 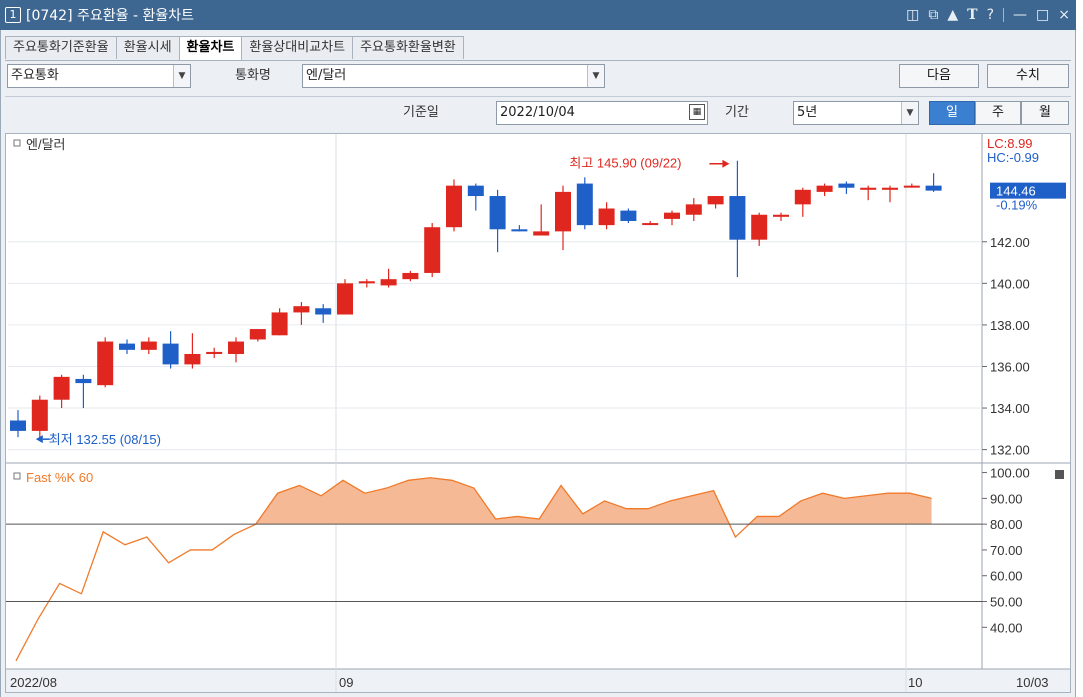 What do you see at coordinates (46, 144) in the screenshot?
I see `price-series-title: 엔/달러` at bounding box center [46, 144].